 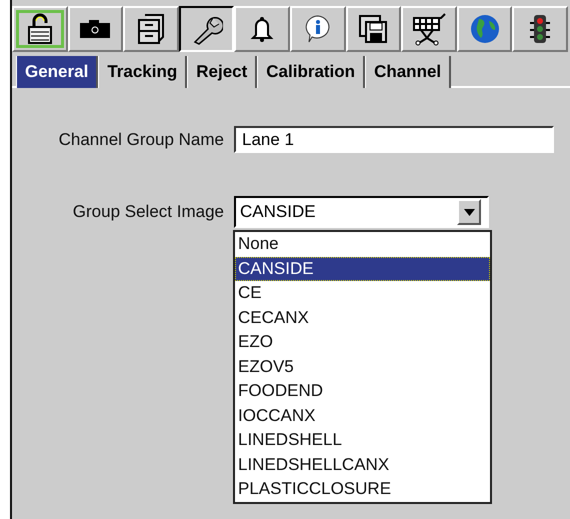 I want to click on caret-icon, so click(x=469, y=212).